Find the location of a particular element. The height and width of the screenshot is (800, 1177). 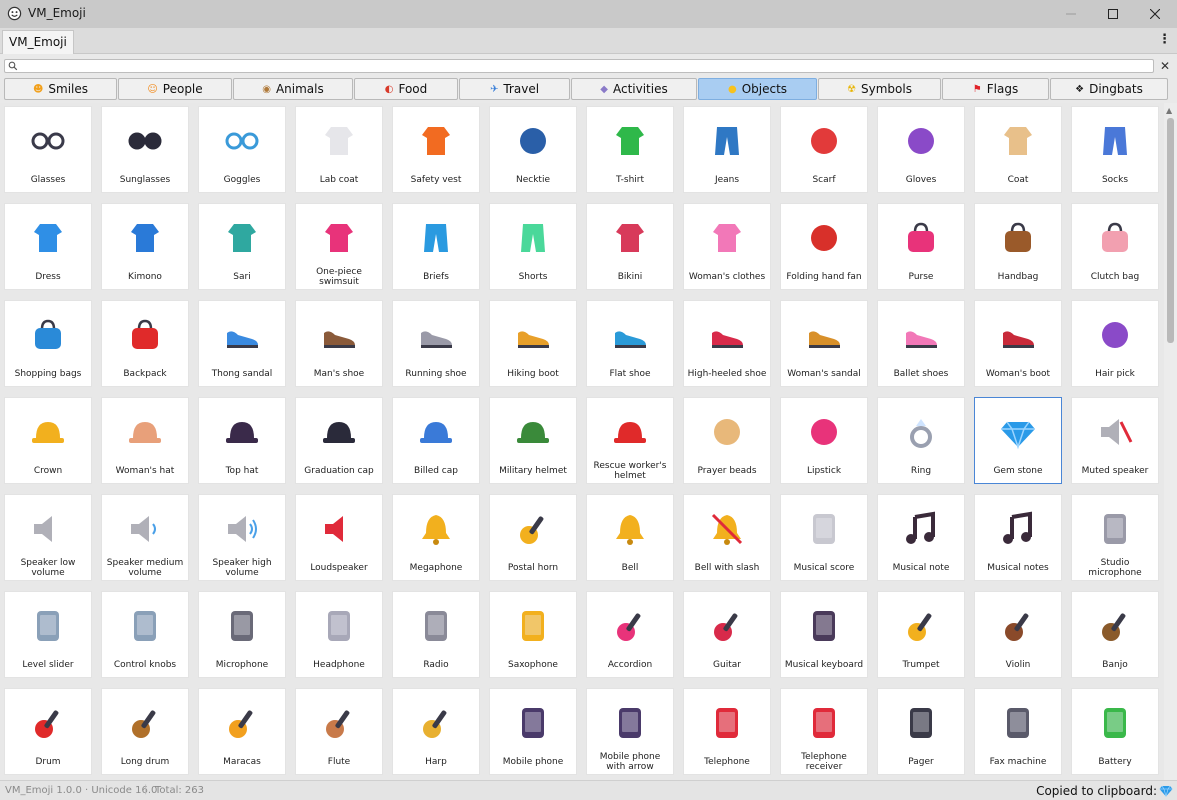

vertical-scrollbar: ▲ is located at coordinates (1170, 441).